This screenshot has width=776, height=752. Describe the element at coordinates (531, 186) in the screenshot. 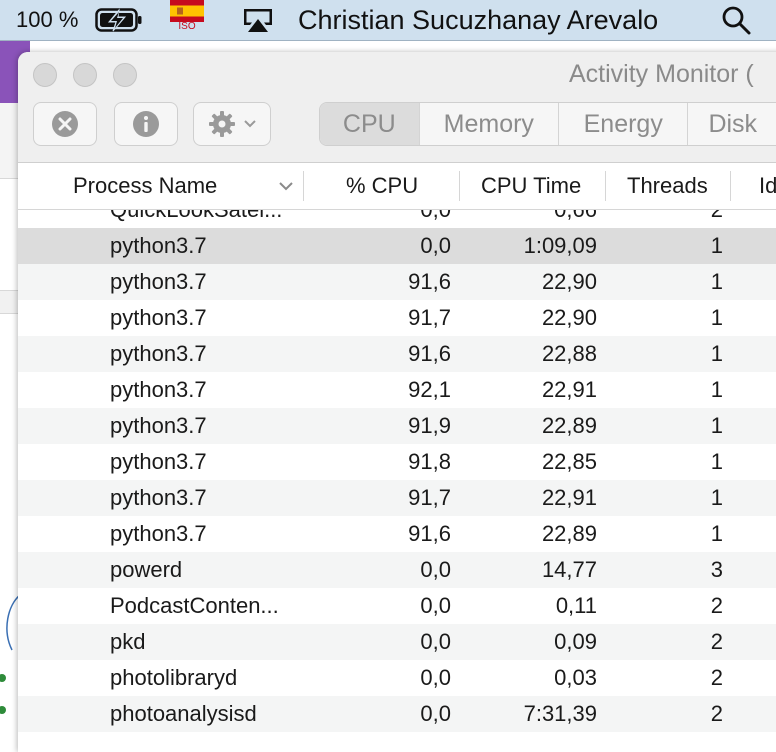

I see `column-header-cpu-time: CPU Time` at that location.